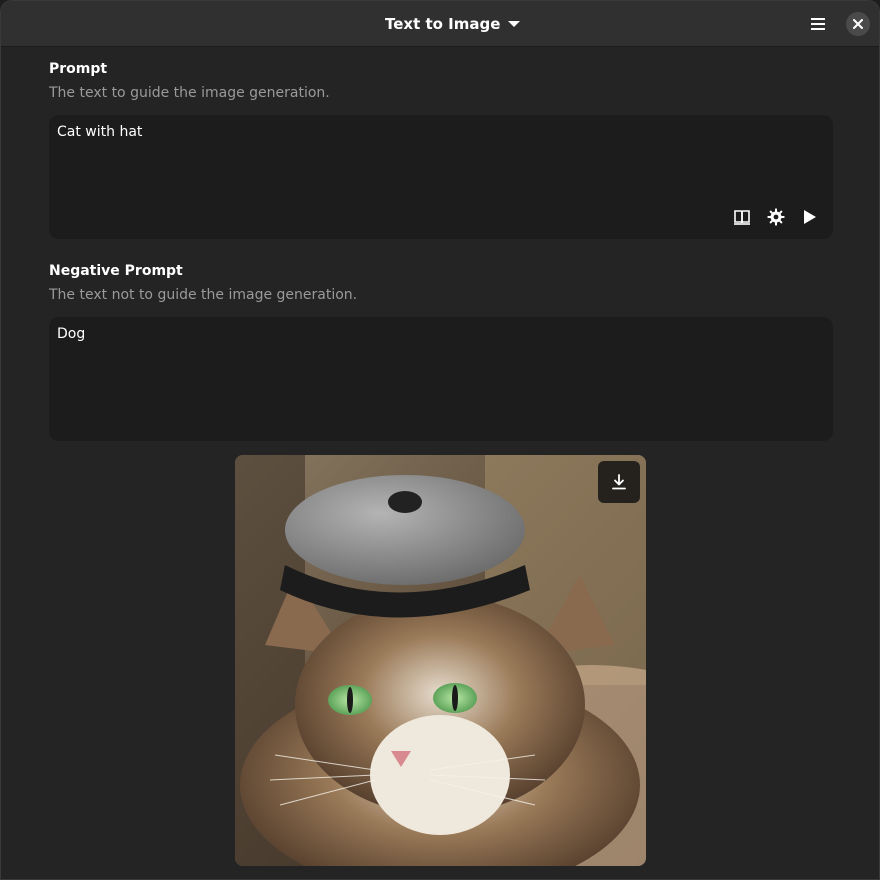 The width and height of the screenshot is (880, 880). Describe the element at coordinates (443, 24) in the screenshot. I see `window-title: Text to Image` at that location.